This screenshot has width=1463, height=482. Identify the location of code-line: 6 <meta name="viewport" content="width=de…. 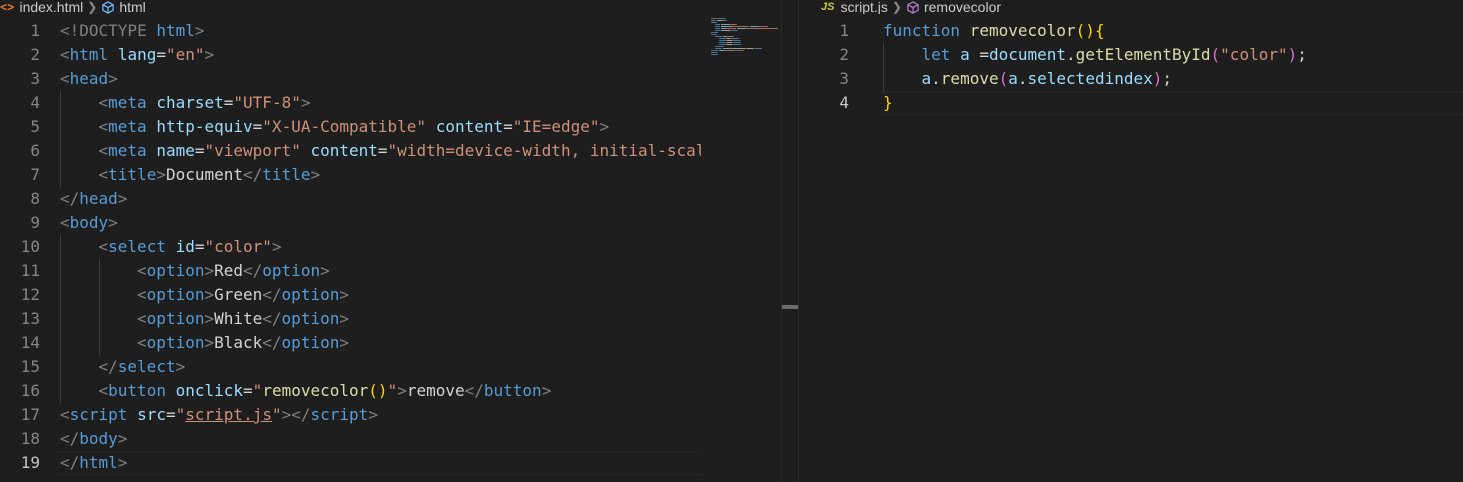
(399, 151).